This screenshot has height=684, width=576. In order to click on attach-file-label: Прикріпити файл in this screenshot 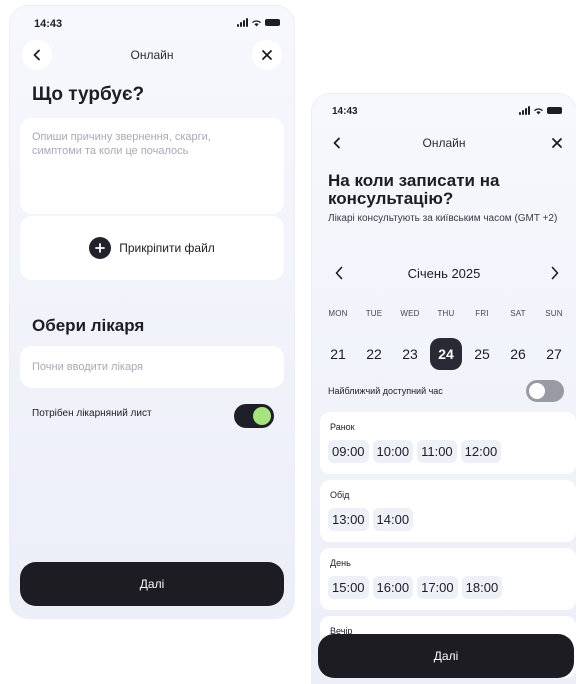, I will do `click(167, 248)`.